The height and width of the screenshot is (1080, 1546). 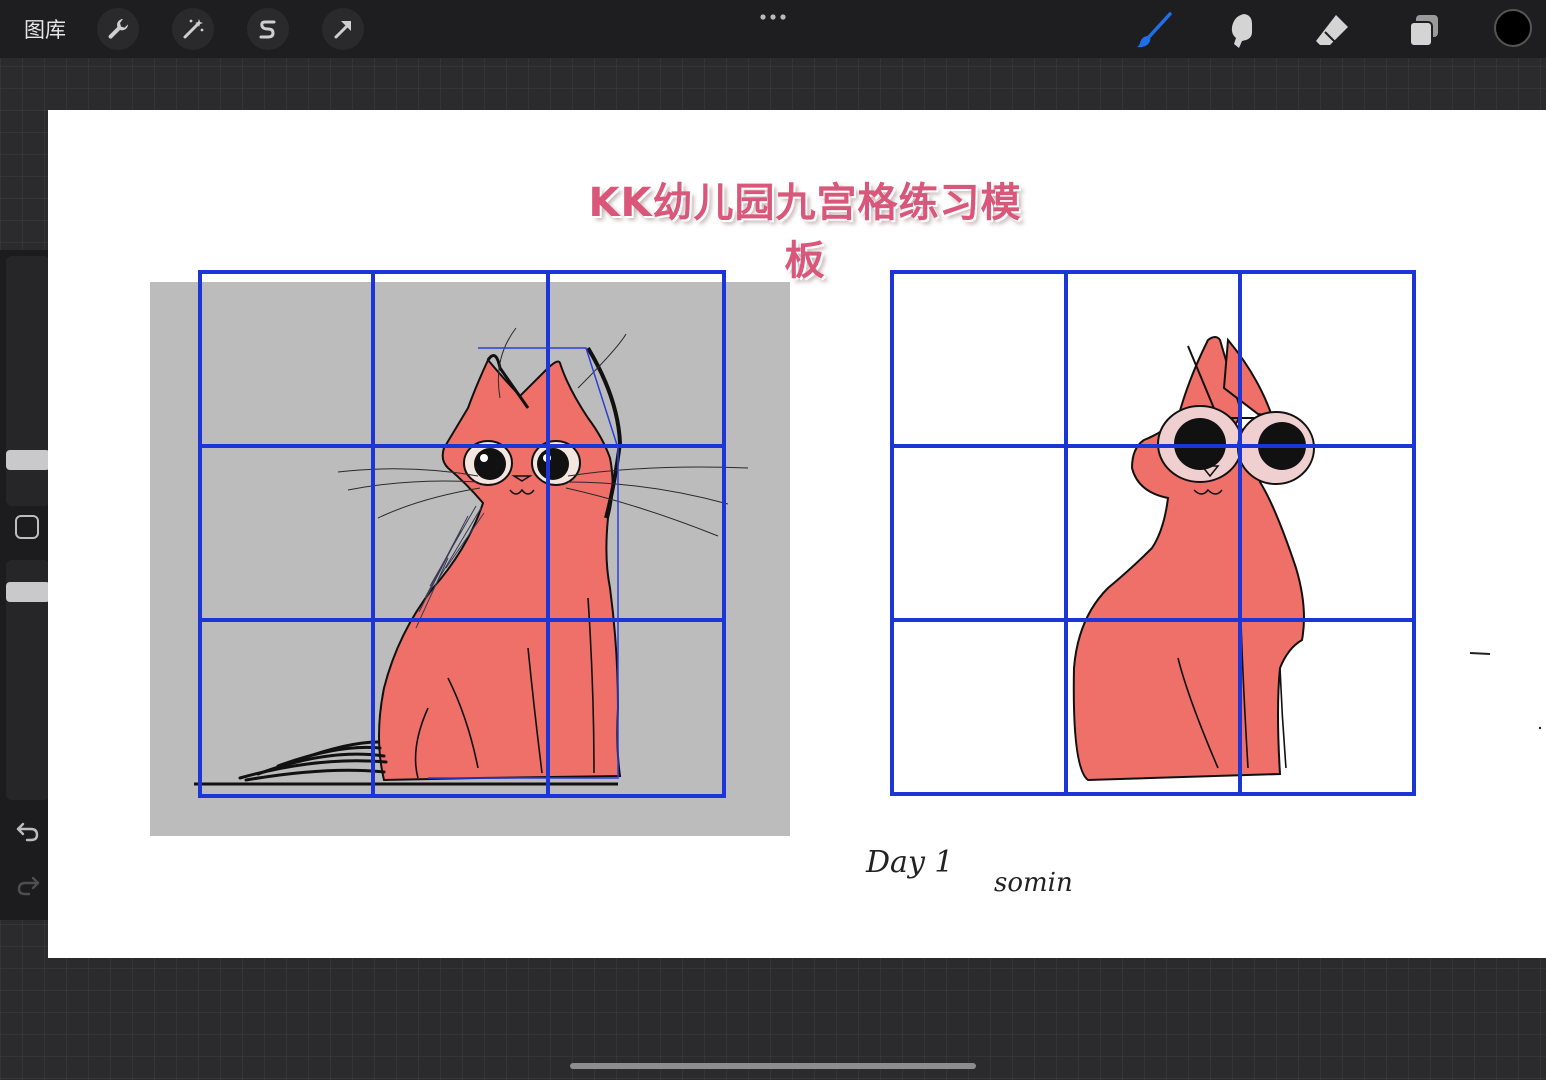 What do you see at coordinates (773, 29) in the screenshot?
I see `top-toolbar: 图库` at bounding box center [773, 29].